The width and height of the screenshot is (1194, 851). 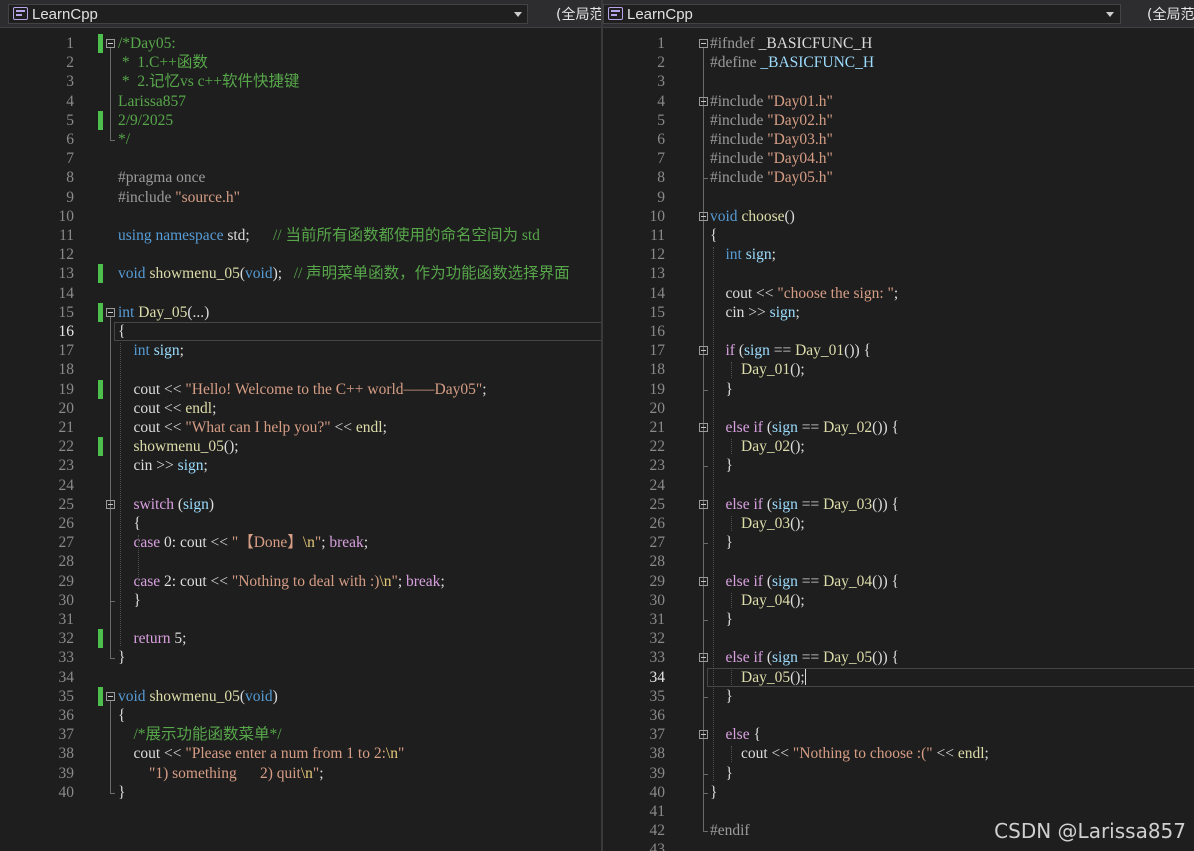 What do you see at coordinates (301, 312) in the screenshot?
I see `code-line: 15 int Day_05(...)` at bounding box center [301, 312].